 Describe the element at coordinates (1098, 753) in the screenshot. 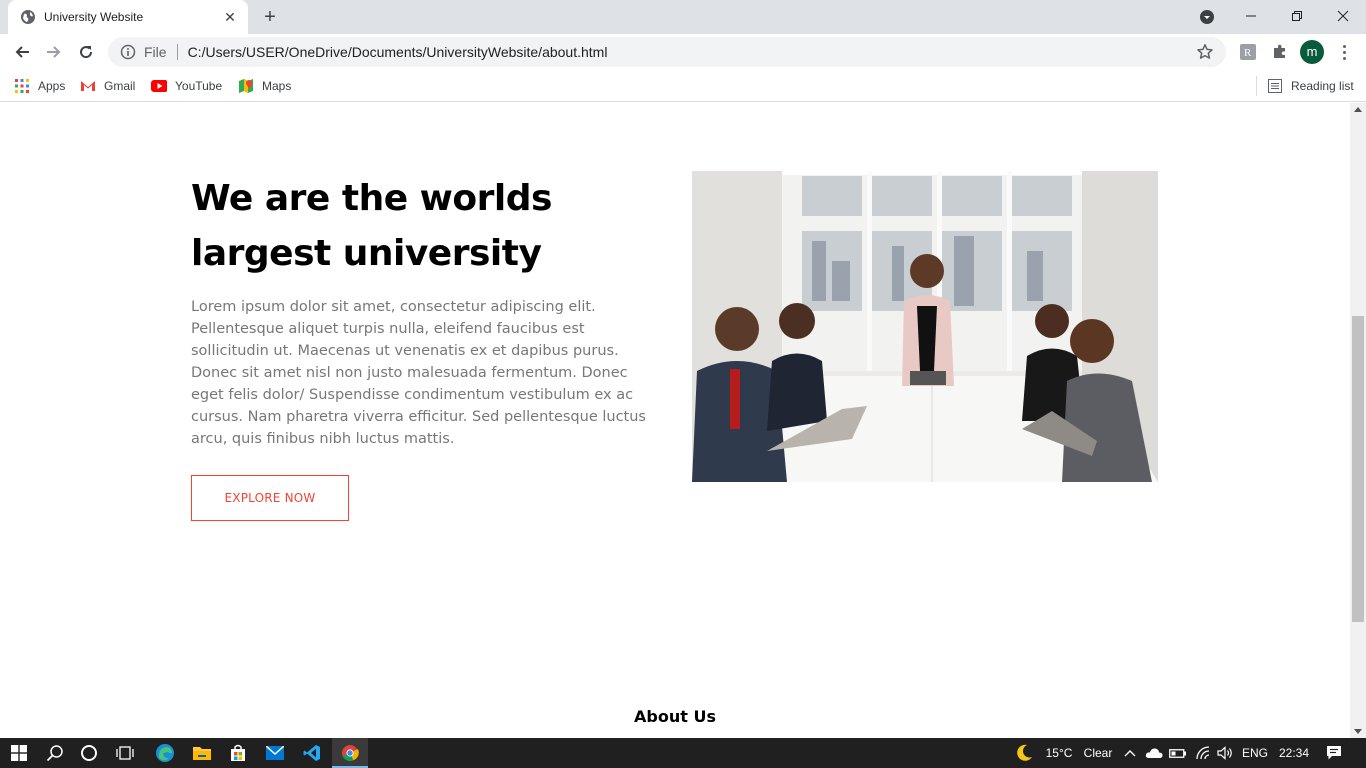

I see `weather-description: Clear` at that location.